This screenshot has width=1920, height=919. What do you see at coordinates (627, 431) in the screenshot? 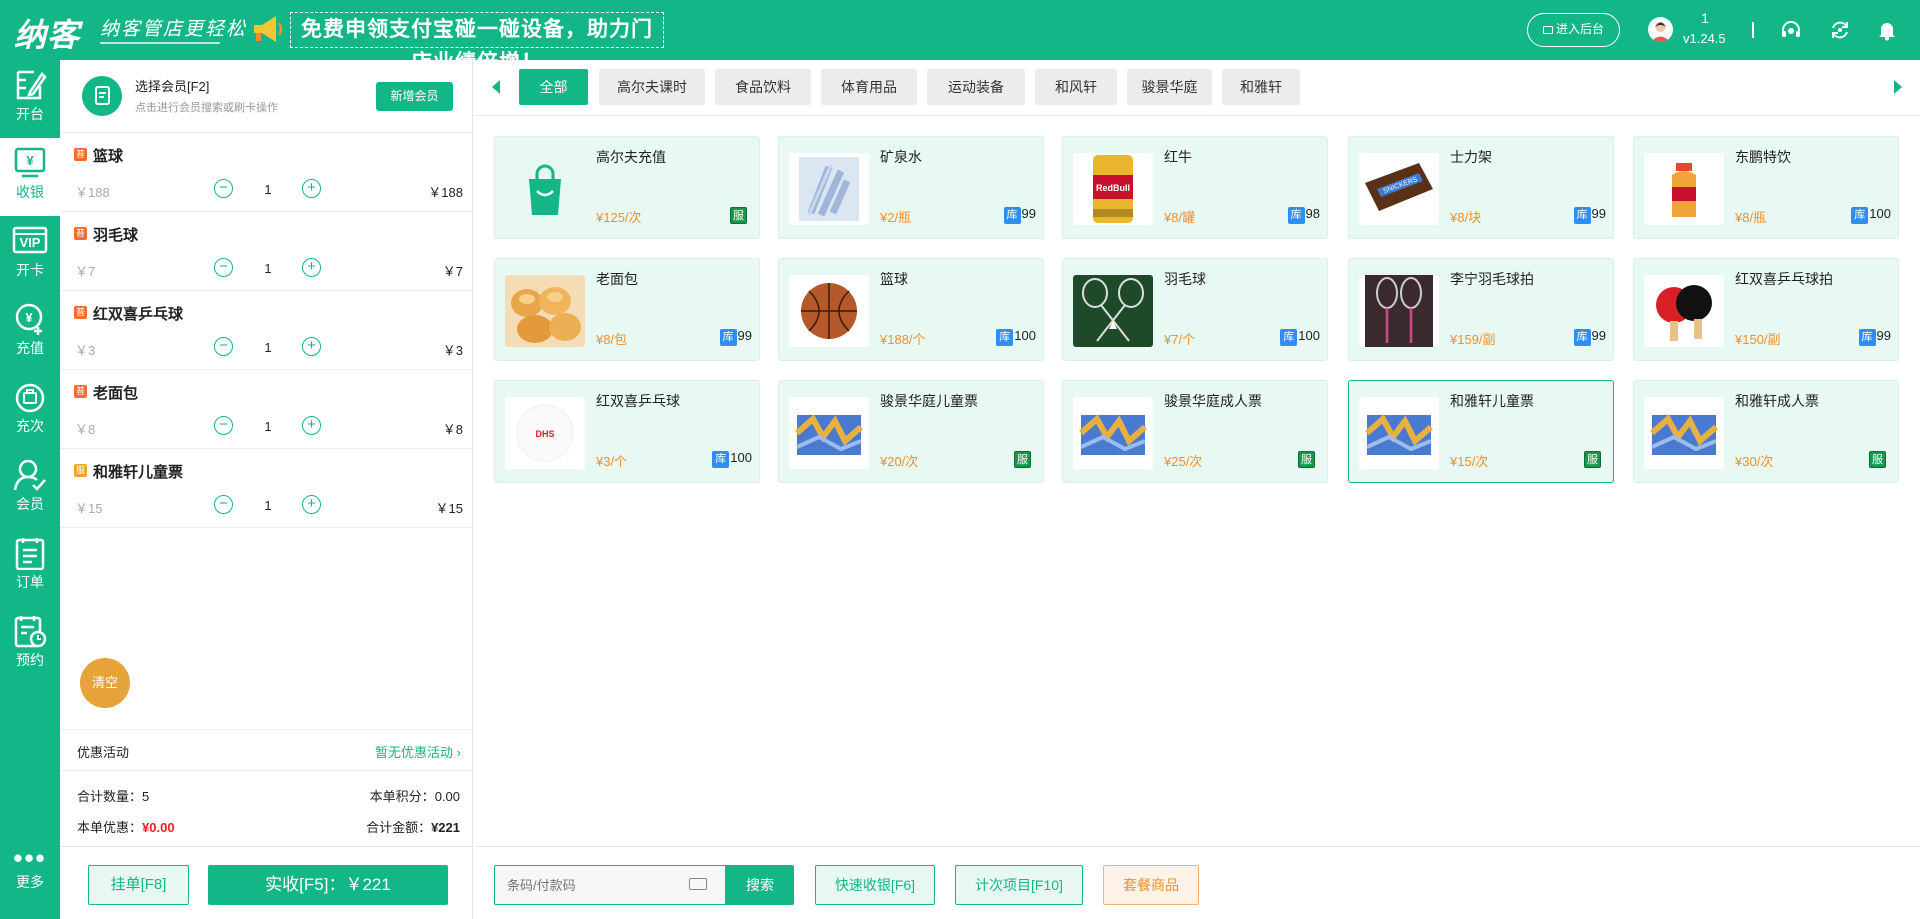
I see `product-card: DHS 红双喜乒乓球 ¥3/个 库 100` at bounding box center [627, 431].